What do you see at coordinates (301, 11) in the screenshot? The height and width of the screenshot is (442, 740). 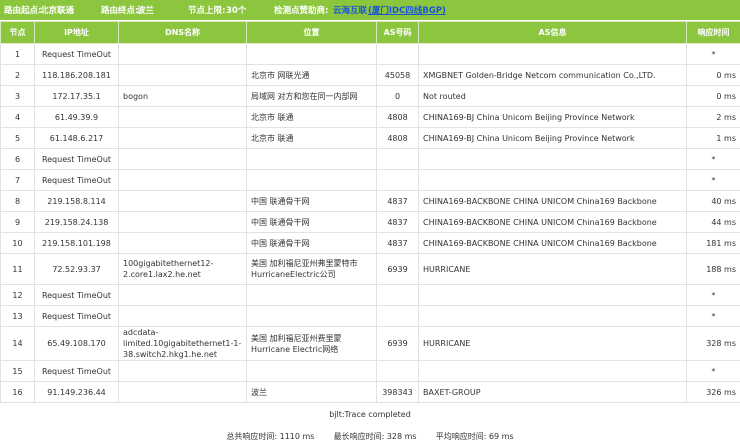 I see `sponsor-label: 检测点赞助商:` at bounding box center [301, 11].